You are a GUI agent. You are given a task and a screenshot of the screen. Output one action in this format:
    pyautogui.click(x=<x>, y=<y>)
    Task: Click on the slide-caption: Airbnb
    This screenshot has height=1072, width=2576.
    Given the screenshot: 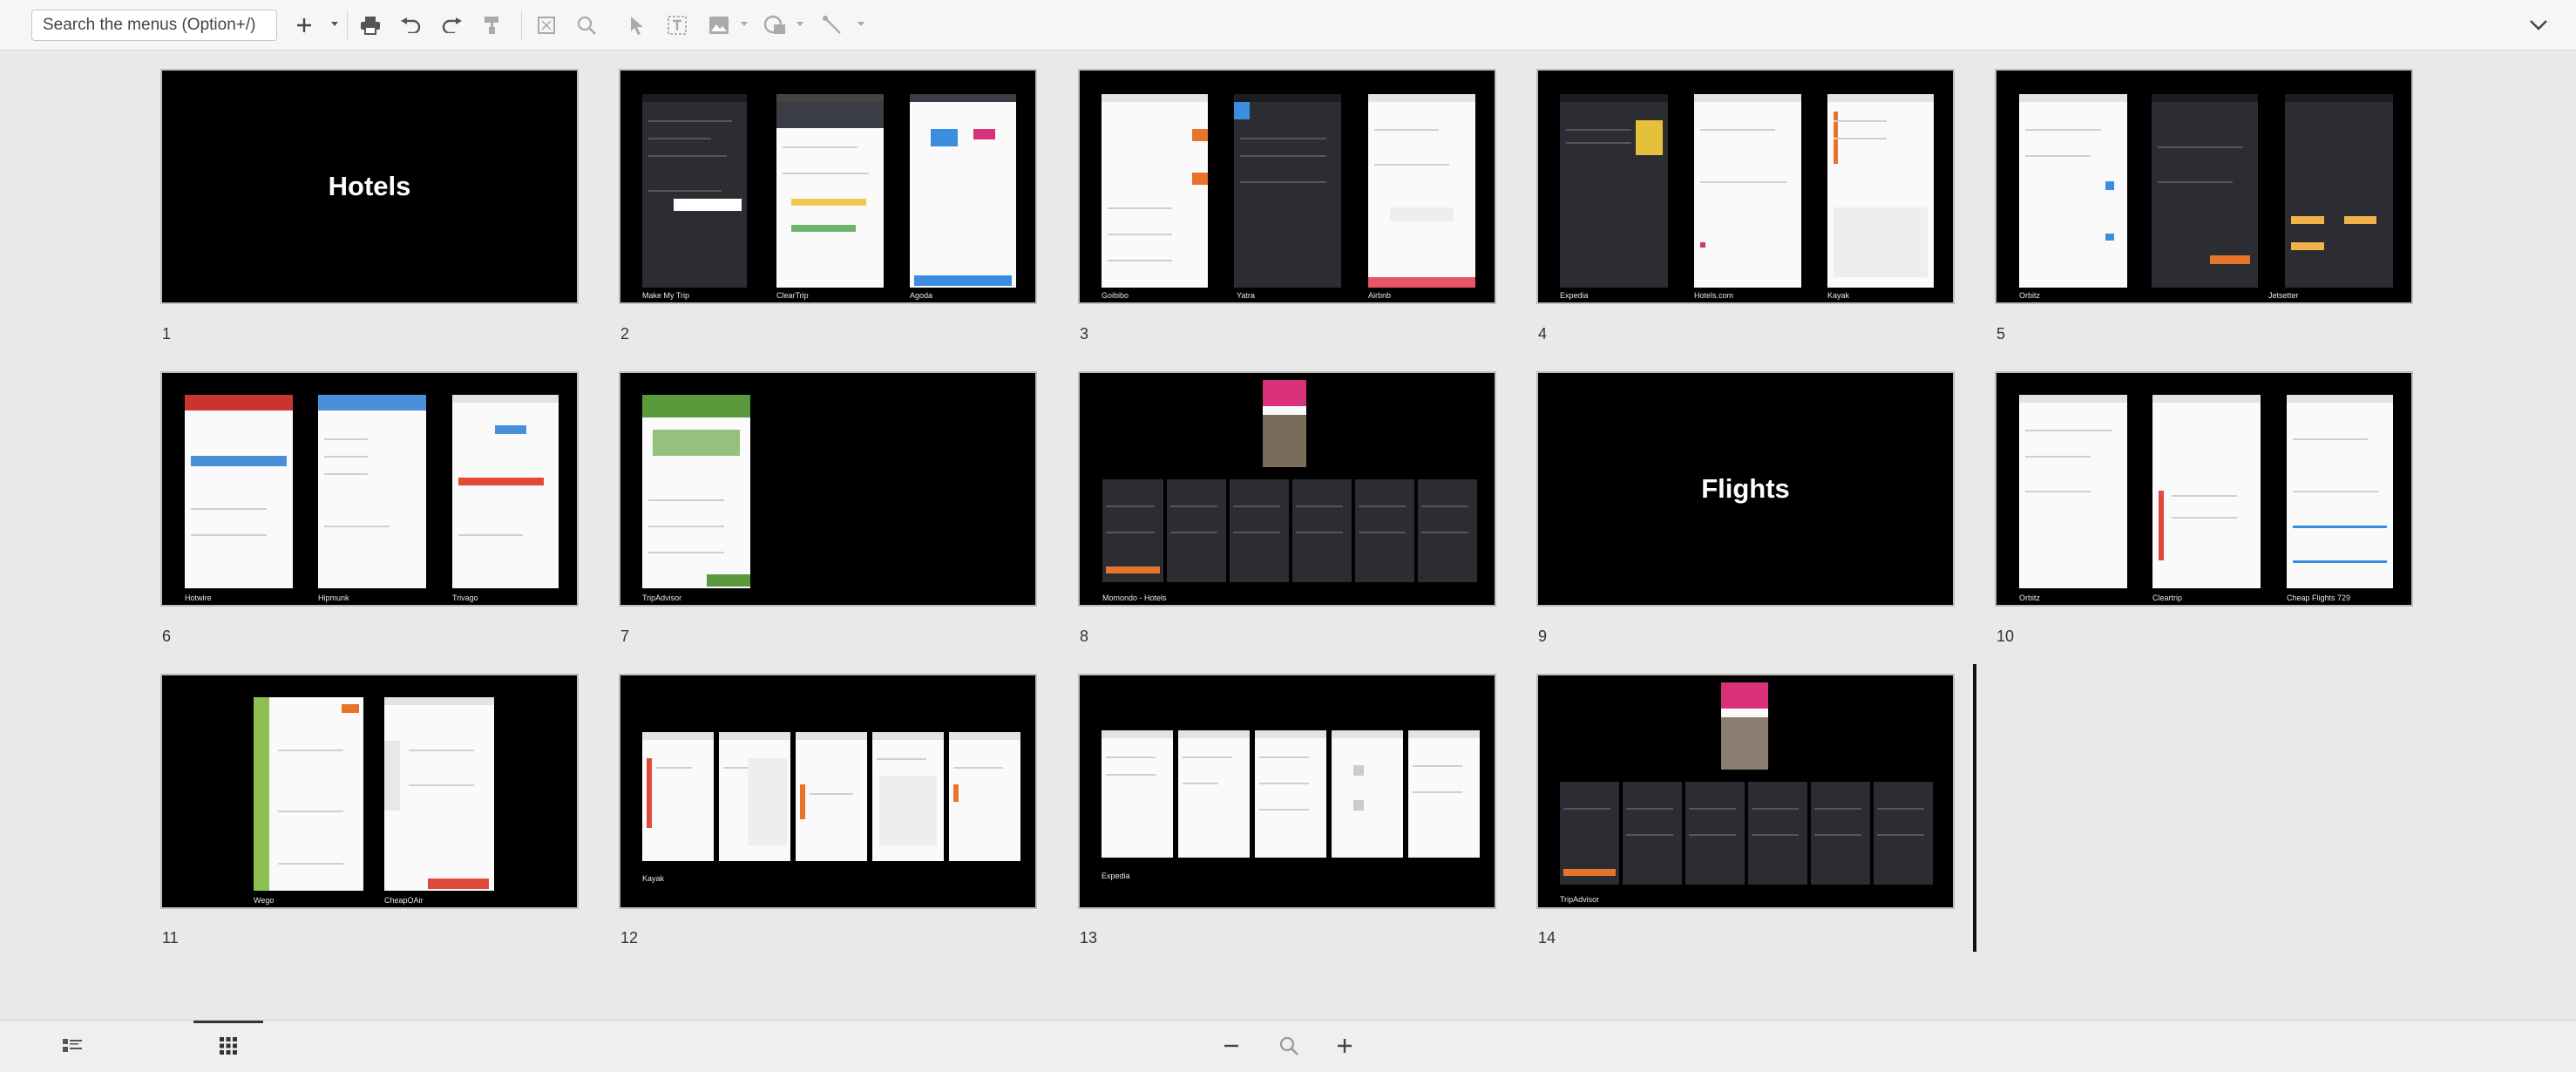 What is the action you would take?
    pyautogui.click(x=1380, y=295)
    